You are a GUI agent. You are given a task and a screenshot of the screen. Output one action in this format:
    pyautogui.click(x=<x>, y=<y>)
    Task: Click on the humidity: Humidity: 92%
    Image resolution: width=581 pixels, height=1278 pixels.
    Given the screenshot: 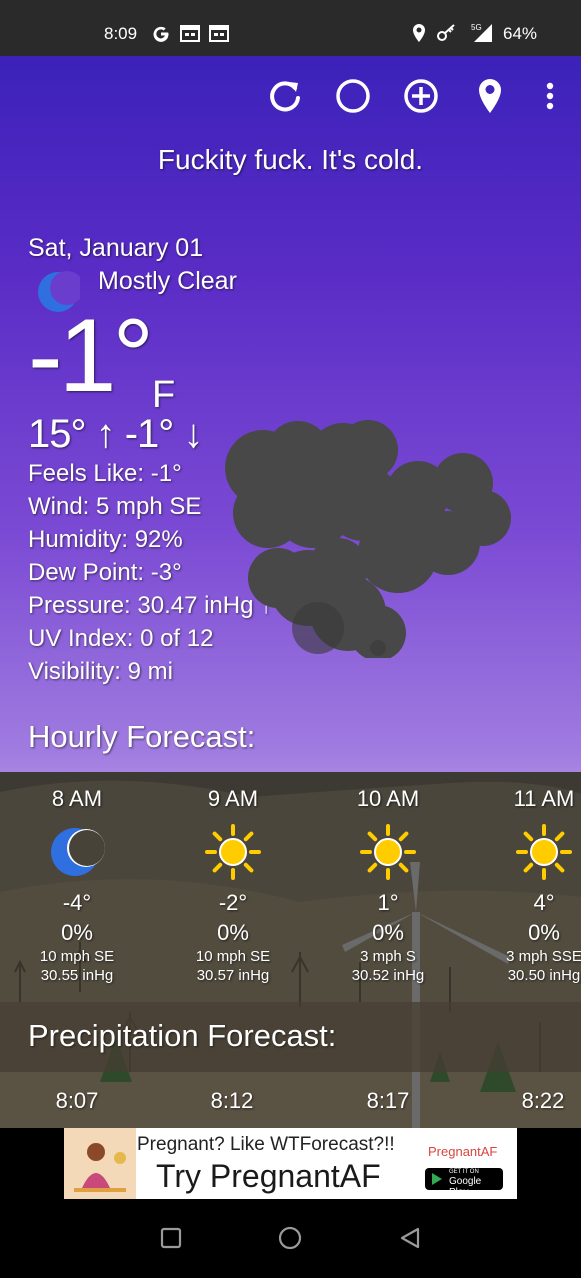 What is the action you would take?
    pyautogui.click(x=105, y=539)
    